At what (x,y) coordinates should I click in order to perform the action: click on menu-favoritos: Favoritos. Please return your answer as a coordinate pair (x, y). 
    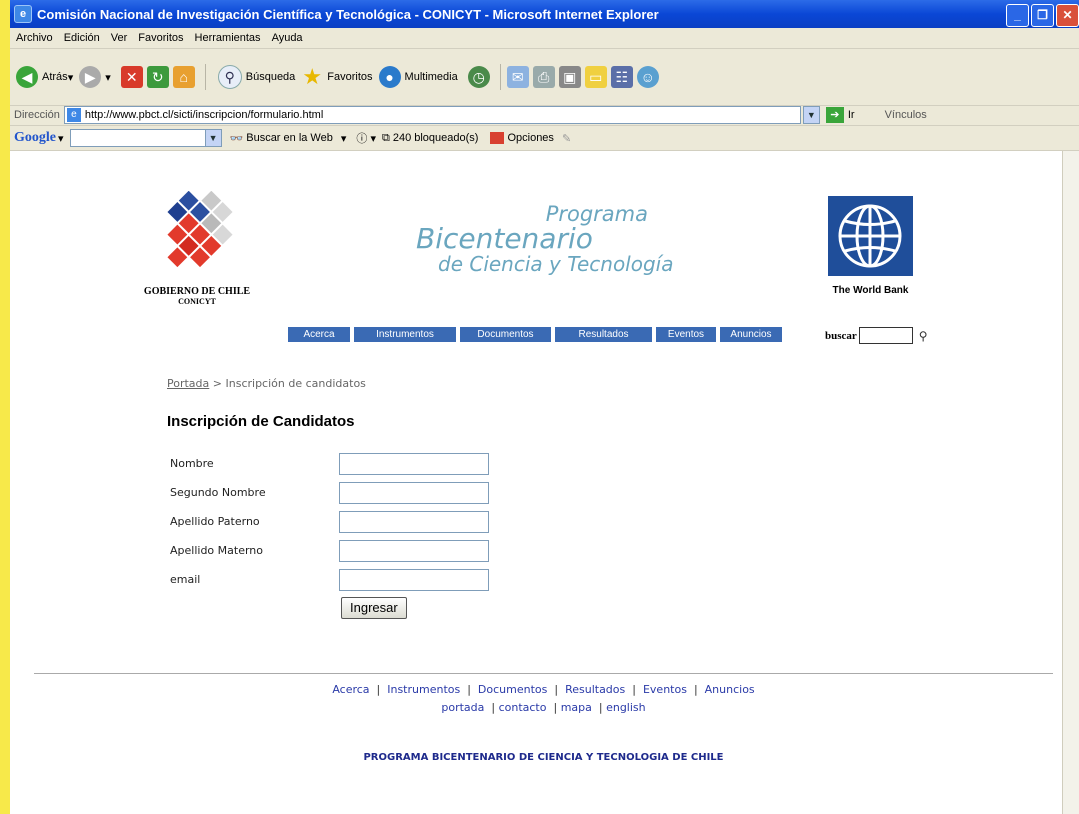
    Looking at the image, I should click on (160, 38).